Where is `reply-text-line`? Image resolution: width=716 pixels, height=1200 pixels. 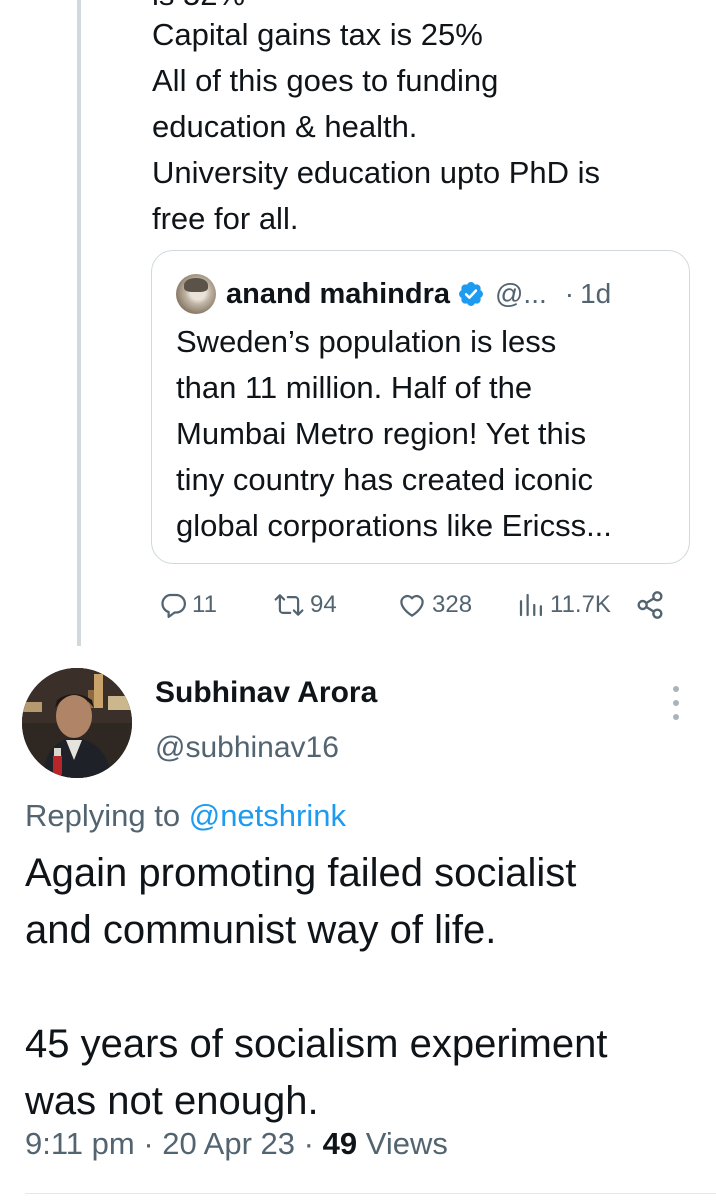
reply-text-line is located at coordinates (365, 987).